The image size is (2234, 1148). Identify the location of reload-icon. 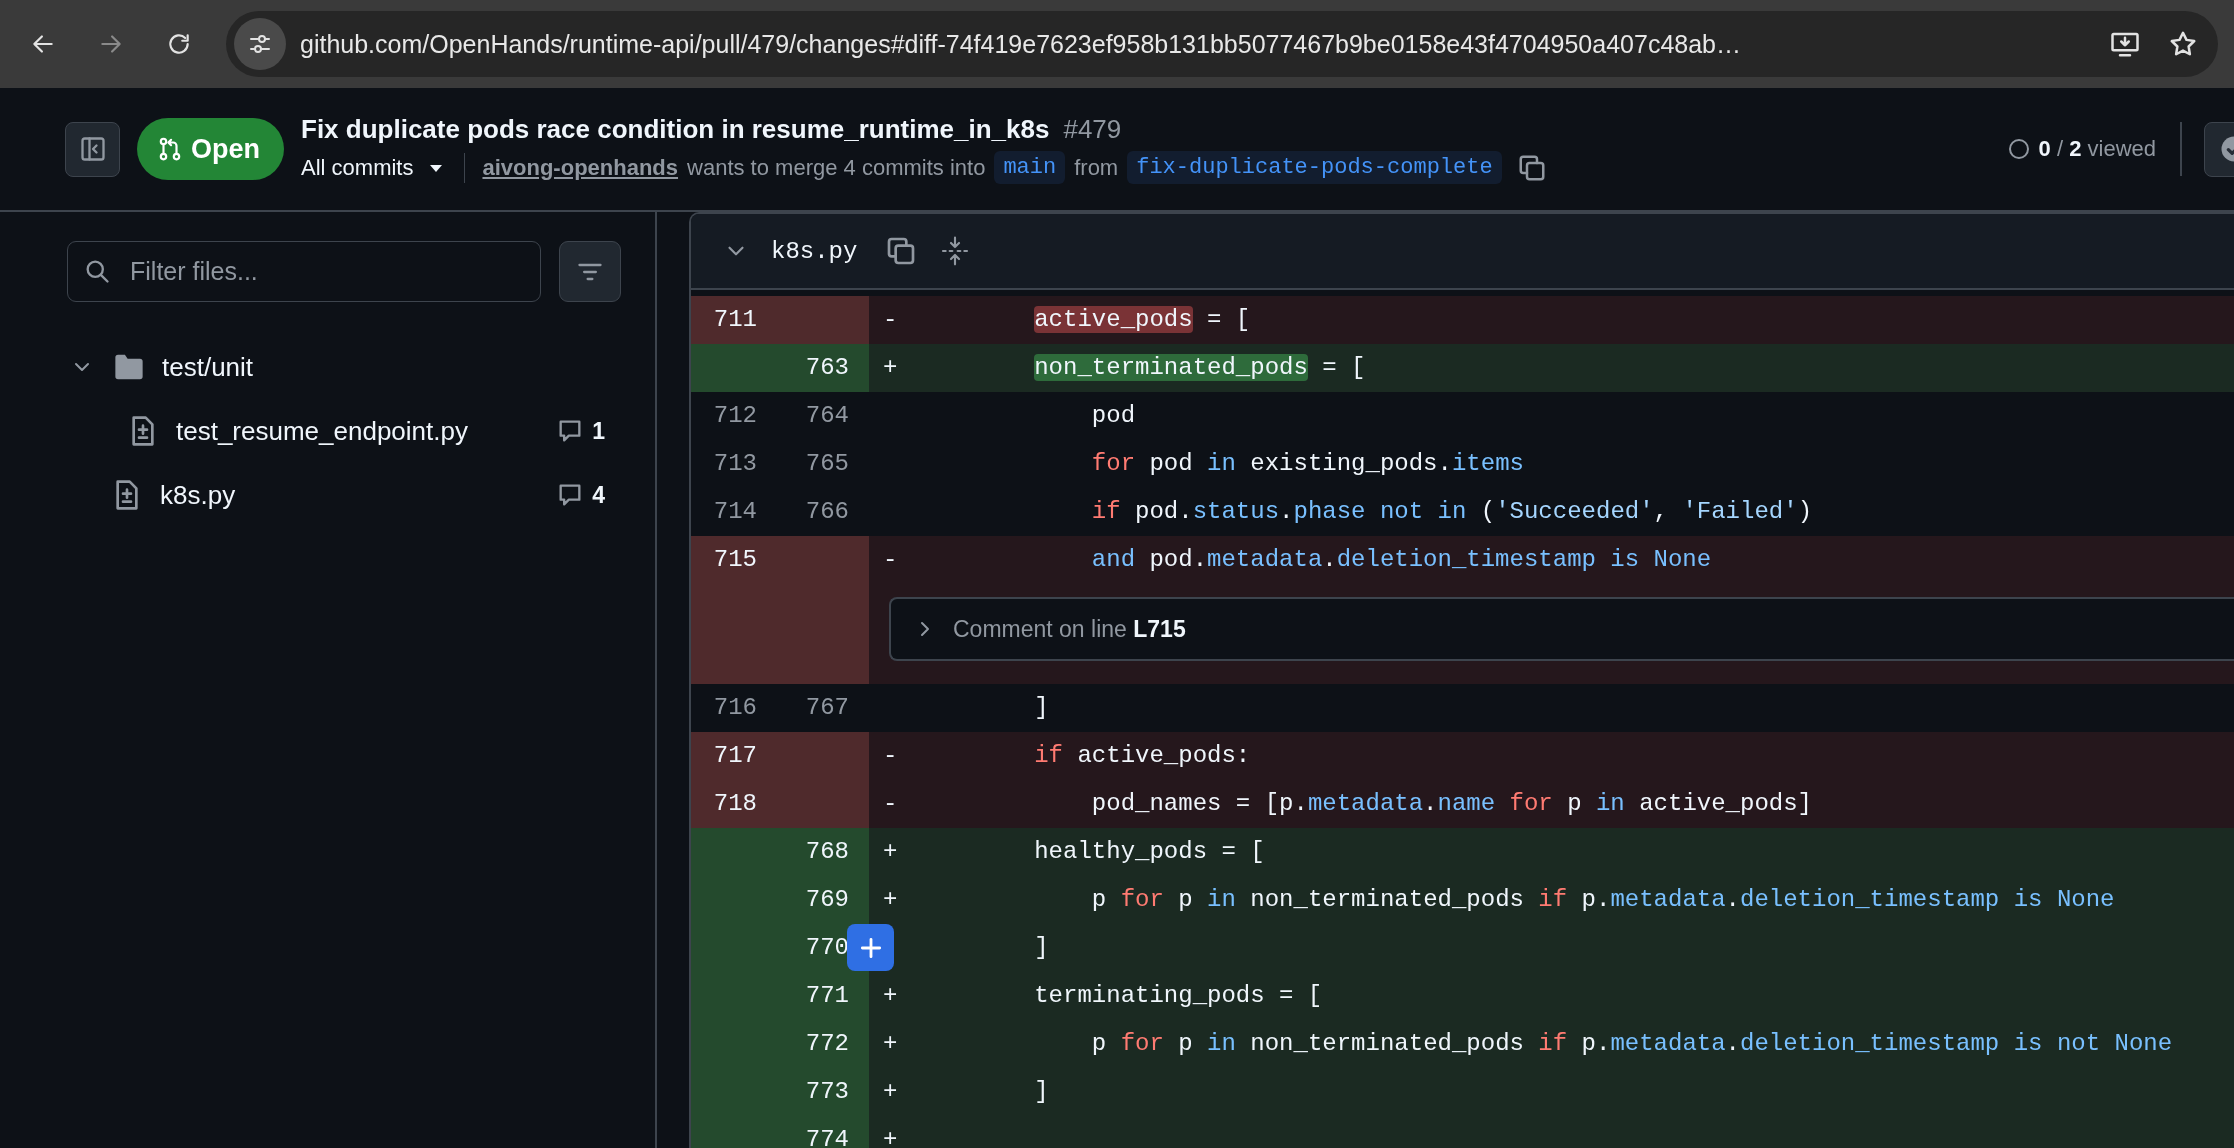
(179, 44).